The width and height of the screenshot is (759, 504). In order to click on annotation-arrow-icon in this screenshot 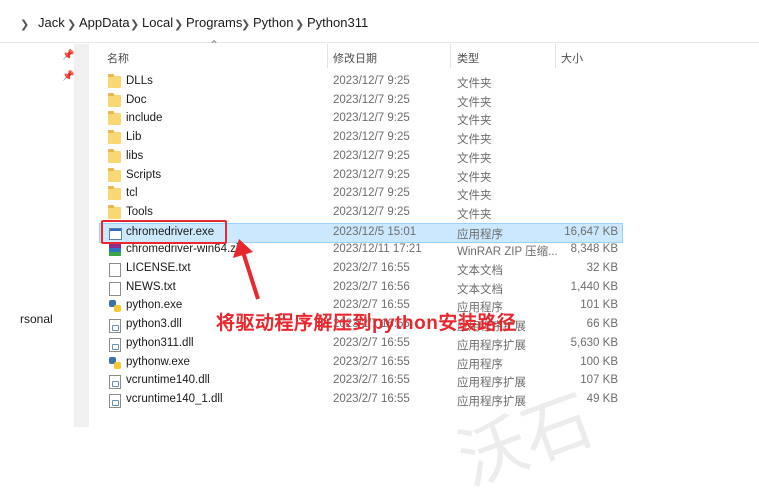, I will do `click(246, 269)`.